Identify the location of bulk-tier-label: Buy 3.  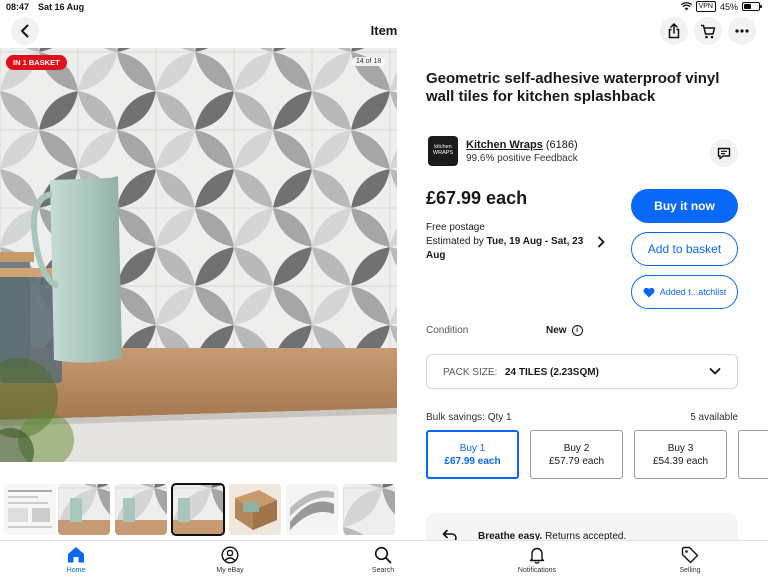
(680, 448).